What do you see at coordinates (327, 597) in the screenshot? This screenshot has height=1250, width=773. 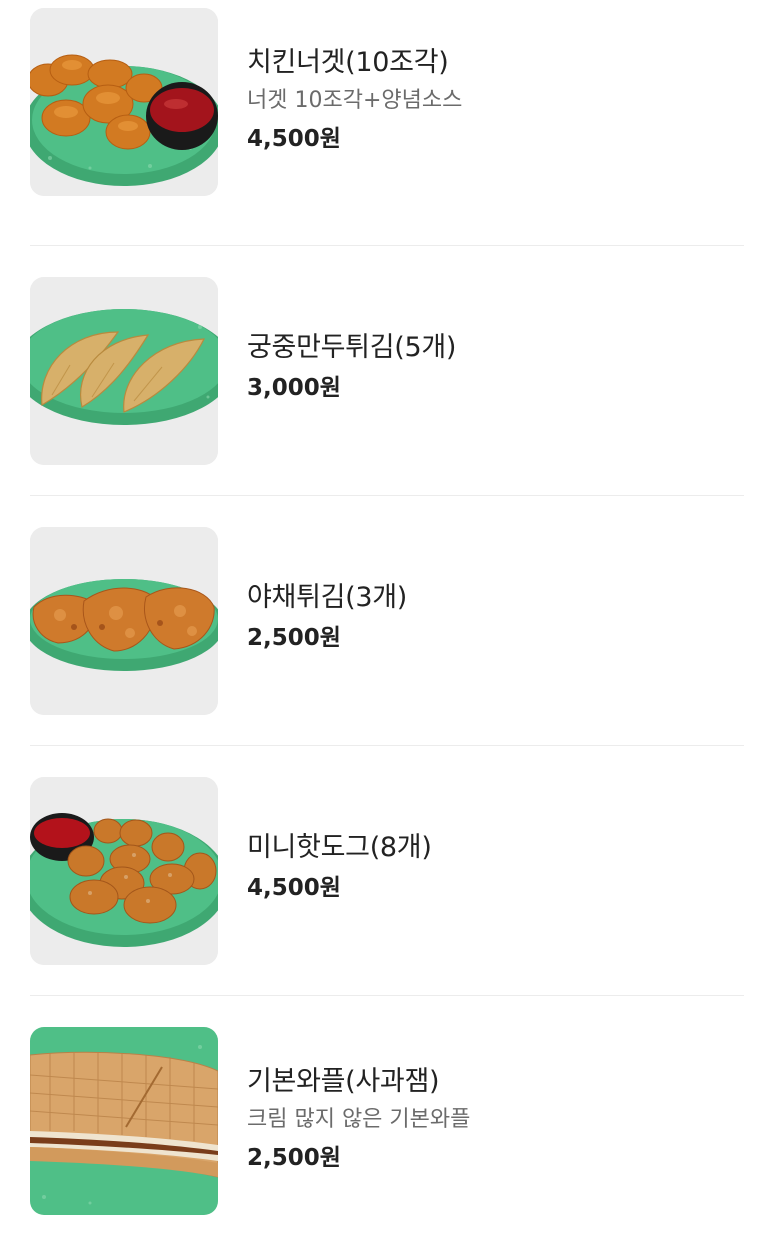 I see `menu-item-name: 야채튀김(3개)` at bounding box center [327, 597].